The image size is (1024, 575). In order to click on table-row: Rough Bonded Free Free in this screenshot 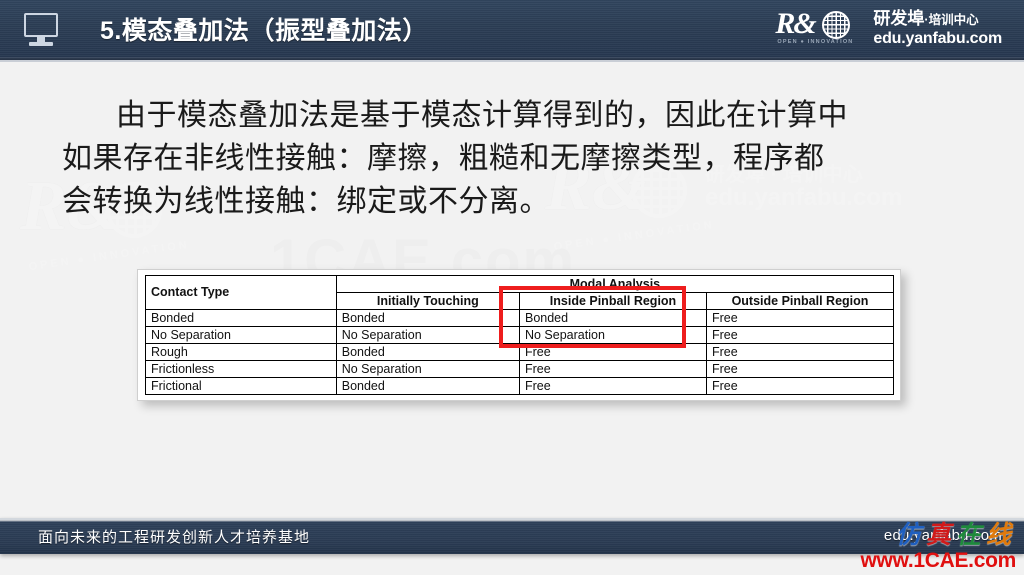, I will do `click(520, 352)`.